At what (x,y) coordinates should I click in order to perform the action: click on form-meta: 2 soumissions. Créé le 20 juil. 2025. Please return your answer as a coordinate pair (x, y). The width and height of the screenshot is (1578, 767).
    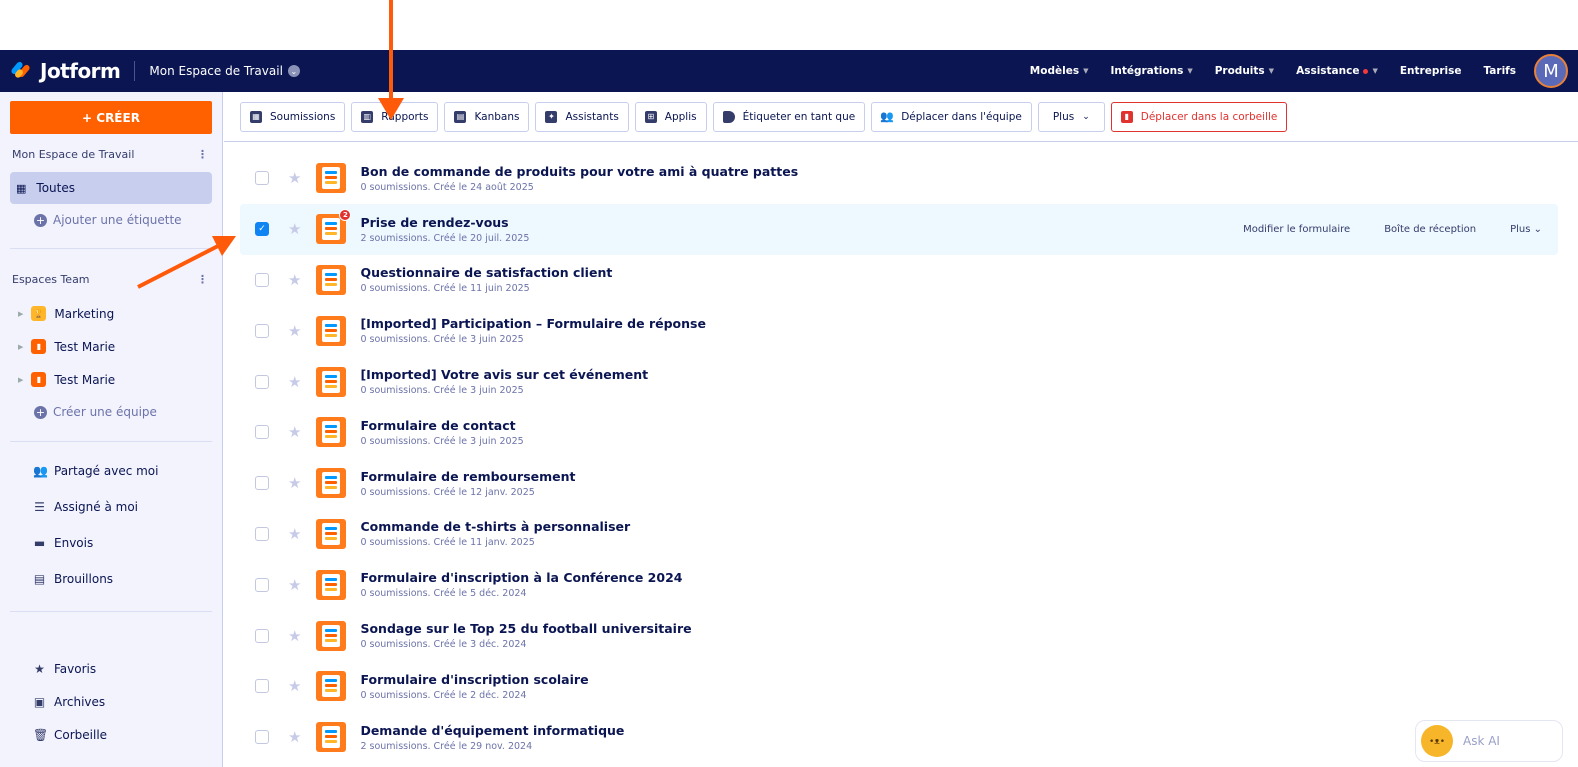
    Looking at the image, I should click on (445, 238).